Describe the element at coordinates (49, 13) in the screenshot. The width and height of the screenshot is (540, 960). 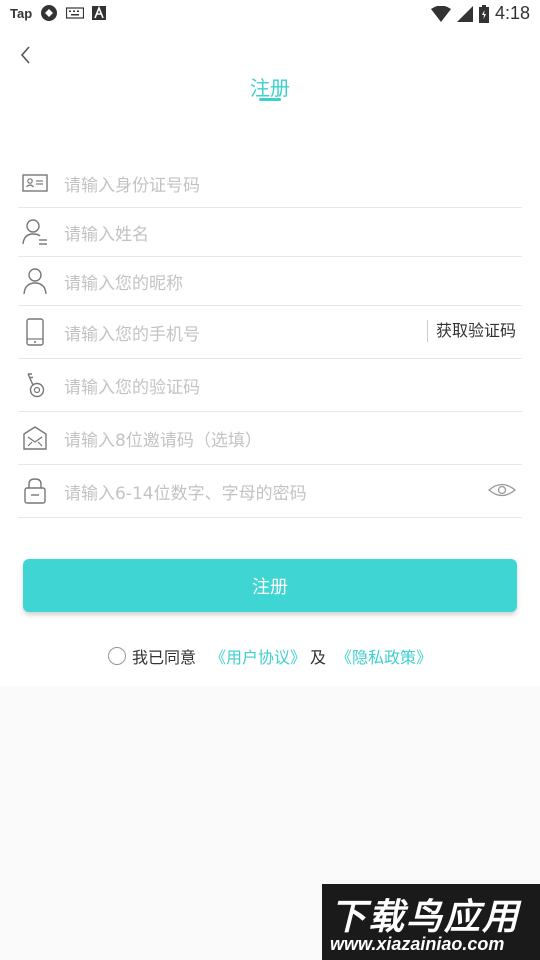
I see `sync-icon` at that location.